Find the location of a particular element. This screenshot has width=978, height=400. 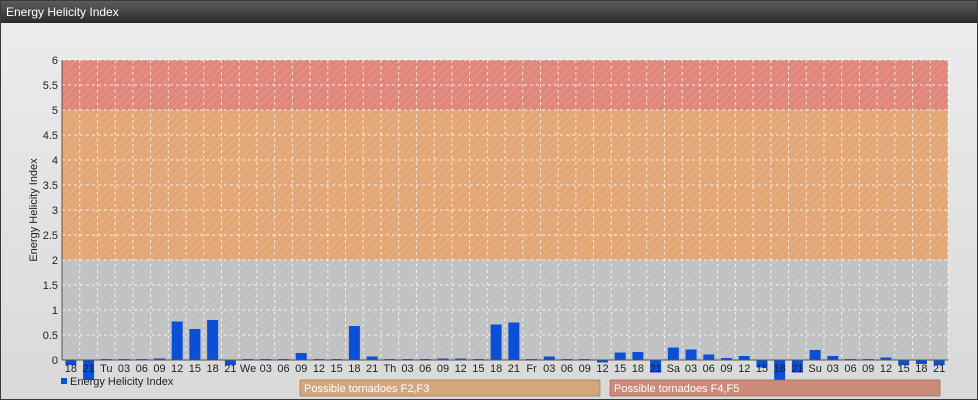

y-tick-label: 4 is located at coordinates (55, 161).